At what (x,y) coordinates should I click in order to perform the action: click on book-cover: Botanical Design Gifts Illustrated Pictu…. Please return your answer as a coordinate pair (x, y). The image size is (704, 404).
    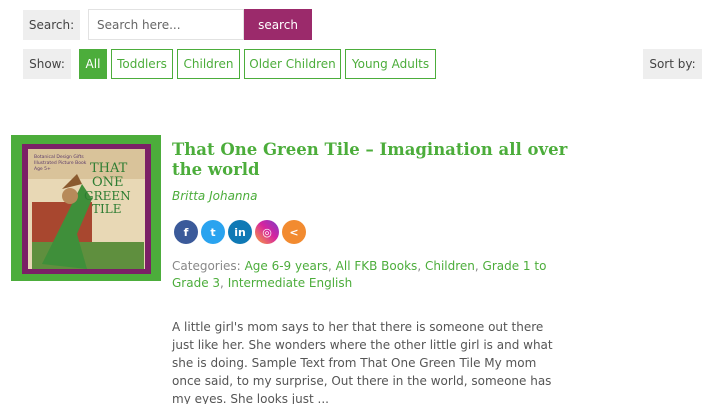
    Looking at the image, I should click on (86, 208).